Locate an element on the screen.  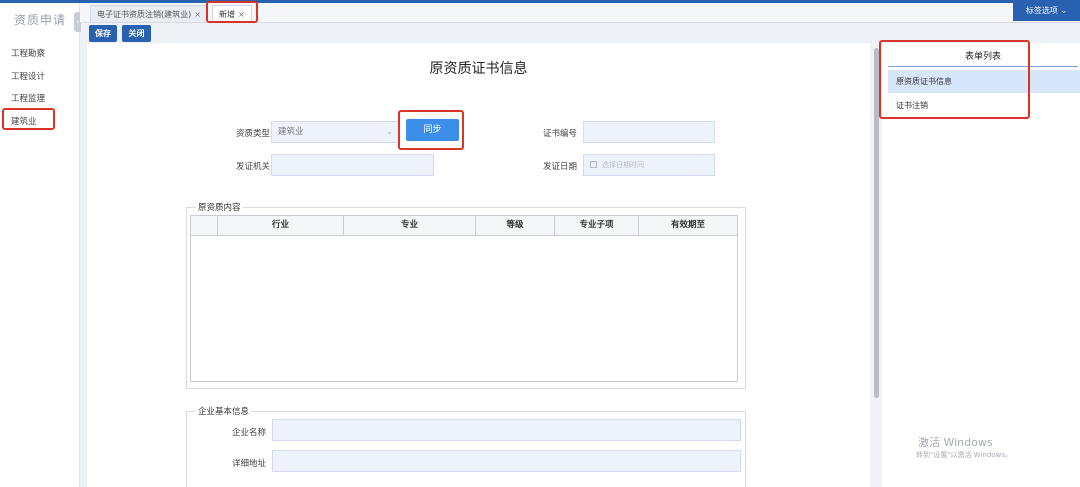
tag-options-button: 标签选项 ⌄ is located at coordinates (1046, 10).